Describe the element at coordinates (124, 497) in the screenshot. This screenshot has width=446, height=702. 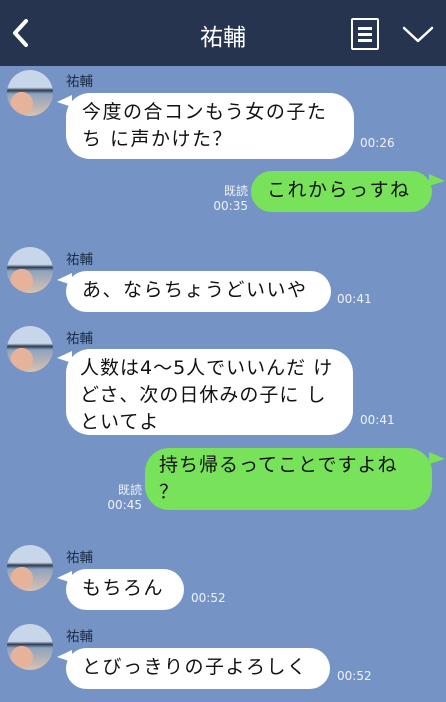
I see `read-receipt: 既読 00:45` at that location.